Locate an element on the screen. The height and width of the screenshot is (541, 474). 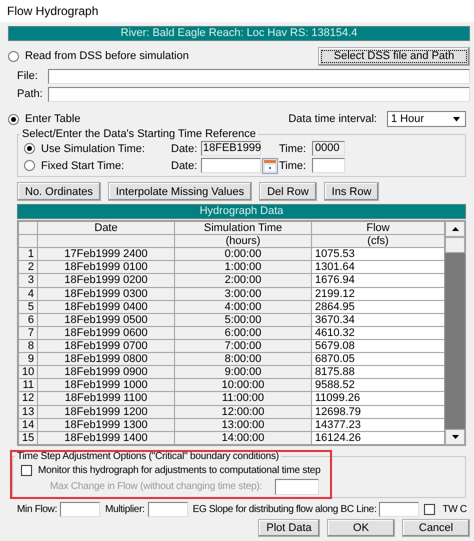
radio-label: Enter Table is located at coordinates (52, 119).